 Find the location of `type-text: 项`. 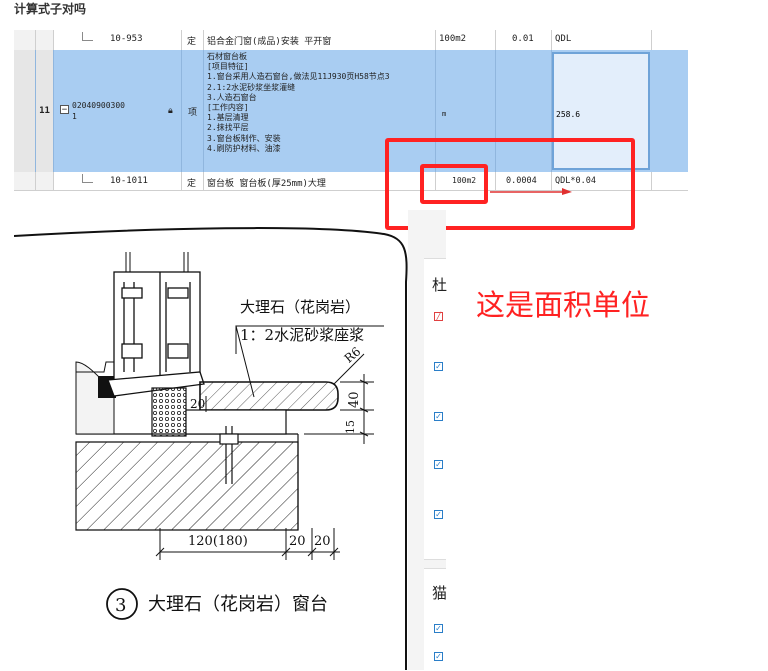

type-text: 项 is located at coordinates (192, 113).